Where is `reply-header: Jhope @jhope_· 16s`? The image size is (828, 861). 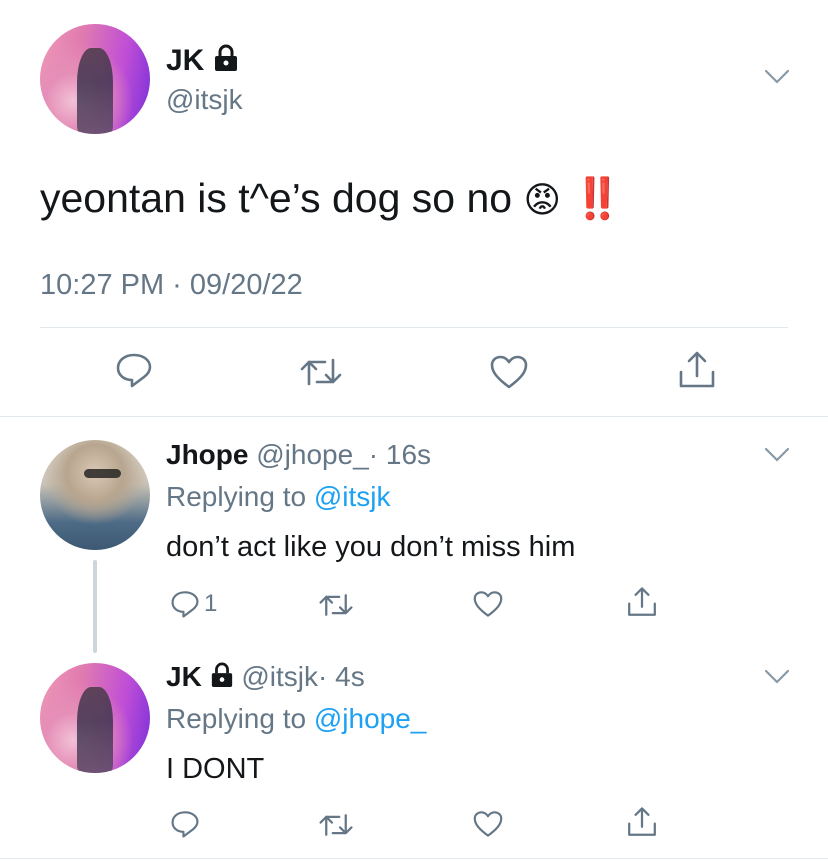 reply-header: Jhope @jhope_· 16s is located at coordinates (298, 455).